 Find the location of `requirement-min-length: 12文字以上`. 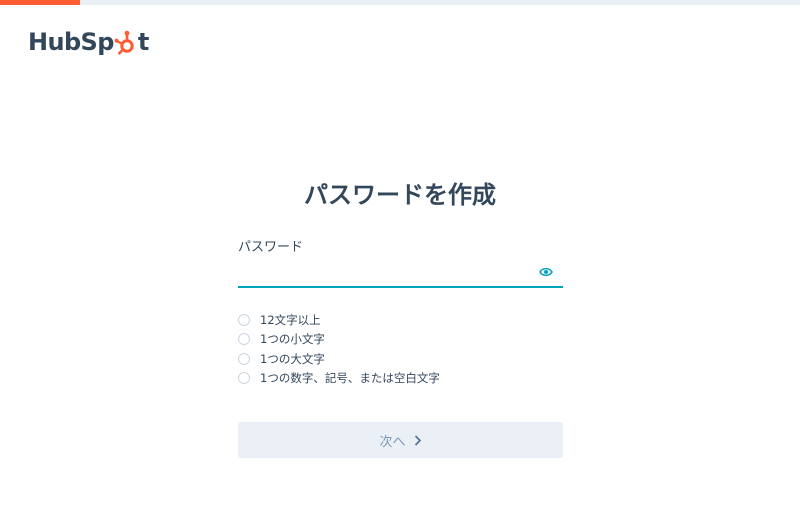

requirement-min-length: 12文字以上 is located at coordinates (339, 320).